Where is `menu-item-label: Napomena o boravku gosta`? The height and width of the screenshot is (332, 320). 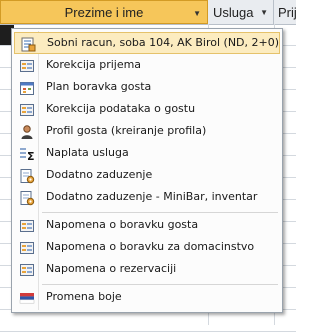
menu-item-label: Napomena o boravku gosta is located at coordinates (122, 224).